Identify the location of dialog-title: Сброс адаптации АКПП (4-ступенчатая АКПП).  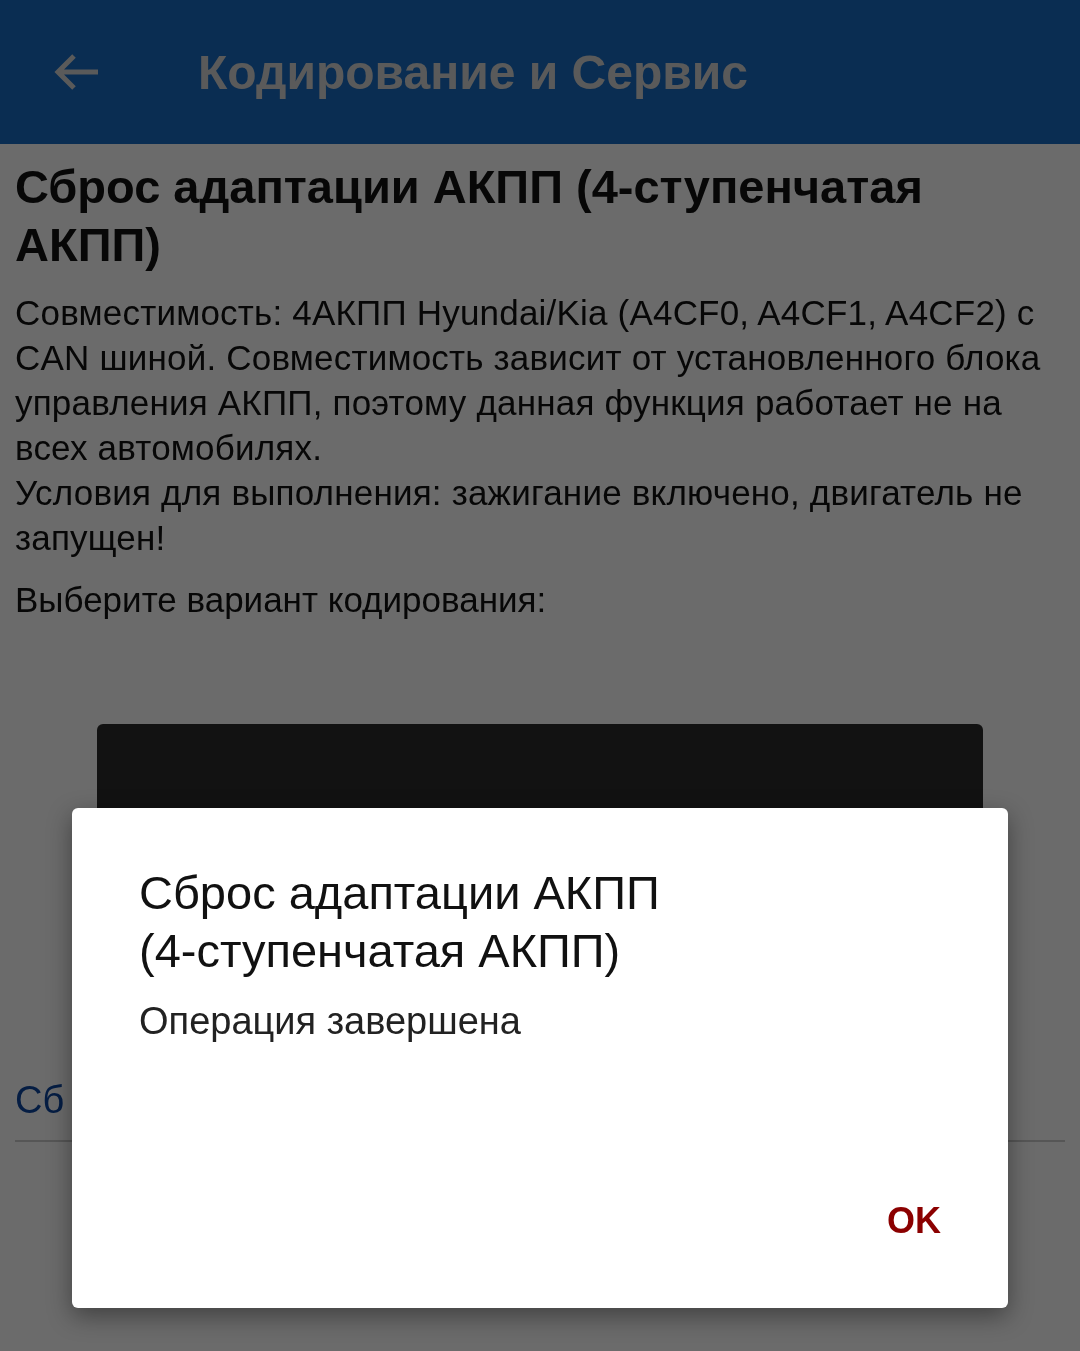
(400, 922).